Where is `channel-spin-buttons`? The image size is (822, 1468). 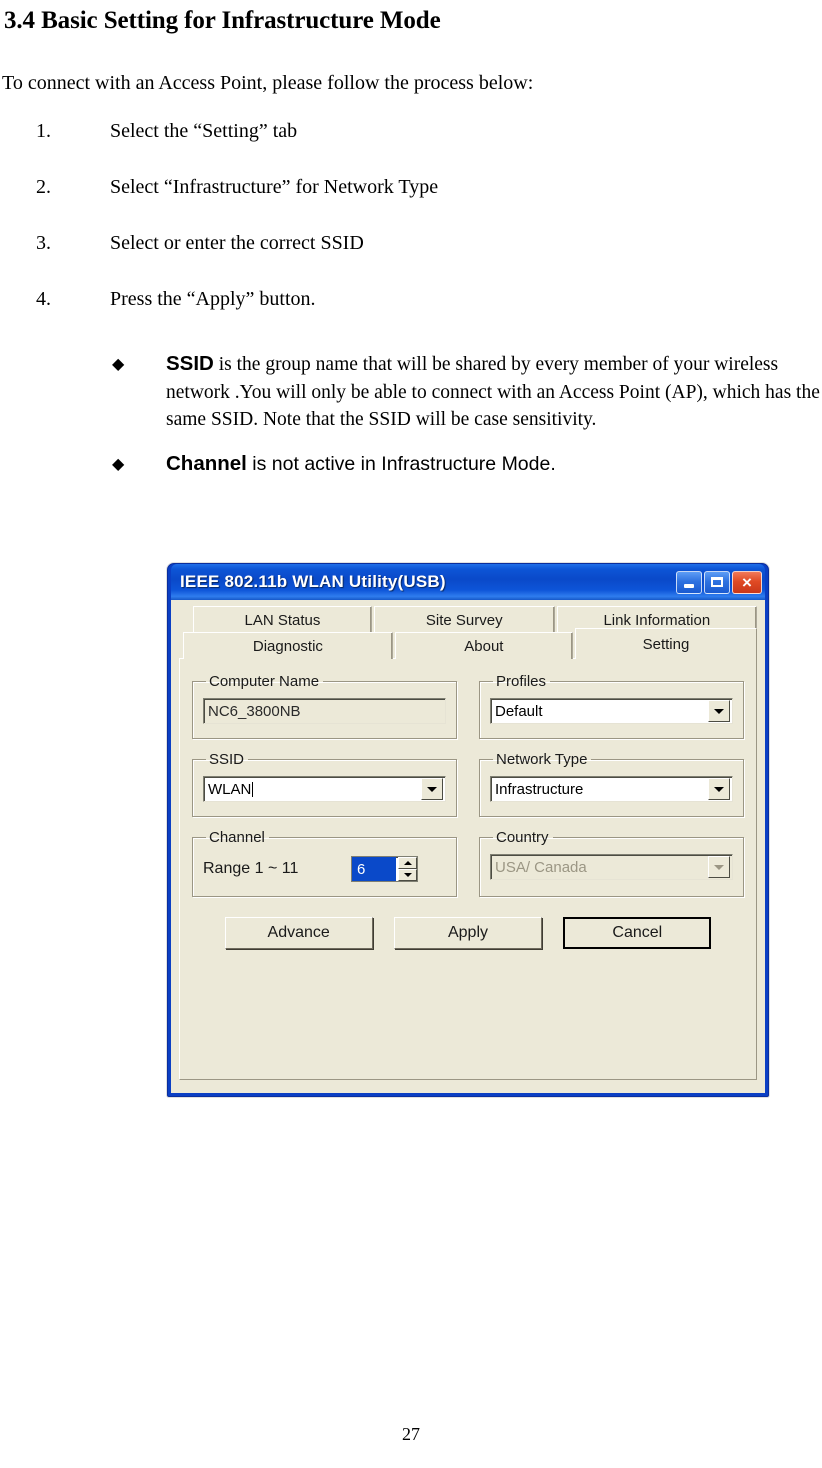
channel-spin-buttons is located at coordinates (407, 869).